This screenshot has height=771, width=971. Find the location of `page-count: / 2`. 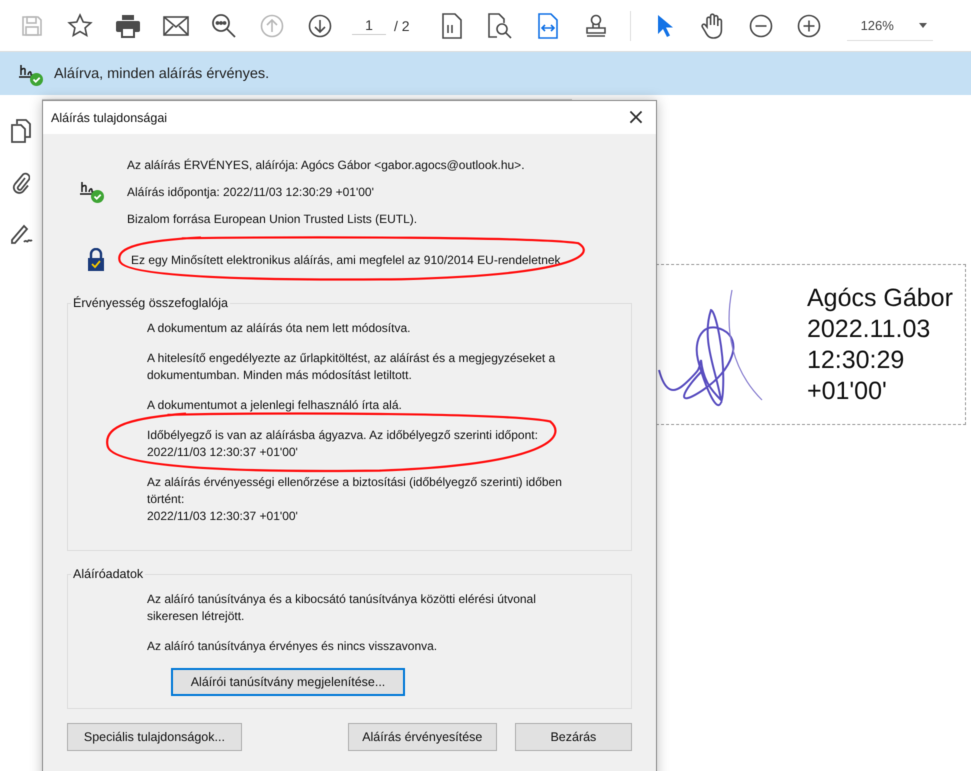

page-count: / 2 is located at coordinates (402, 26).